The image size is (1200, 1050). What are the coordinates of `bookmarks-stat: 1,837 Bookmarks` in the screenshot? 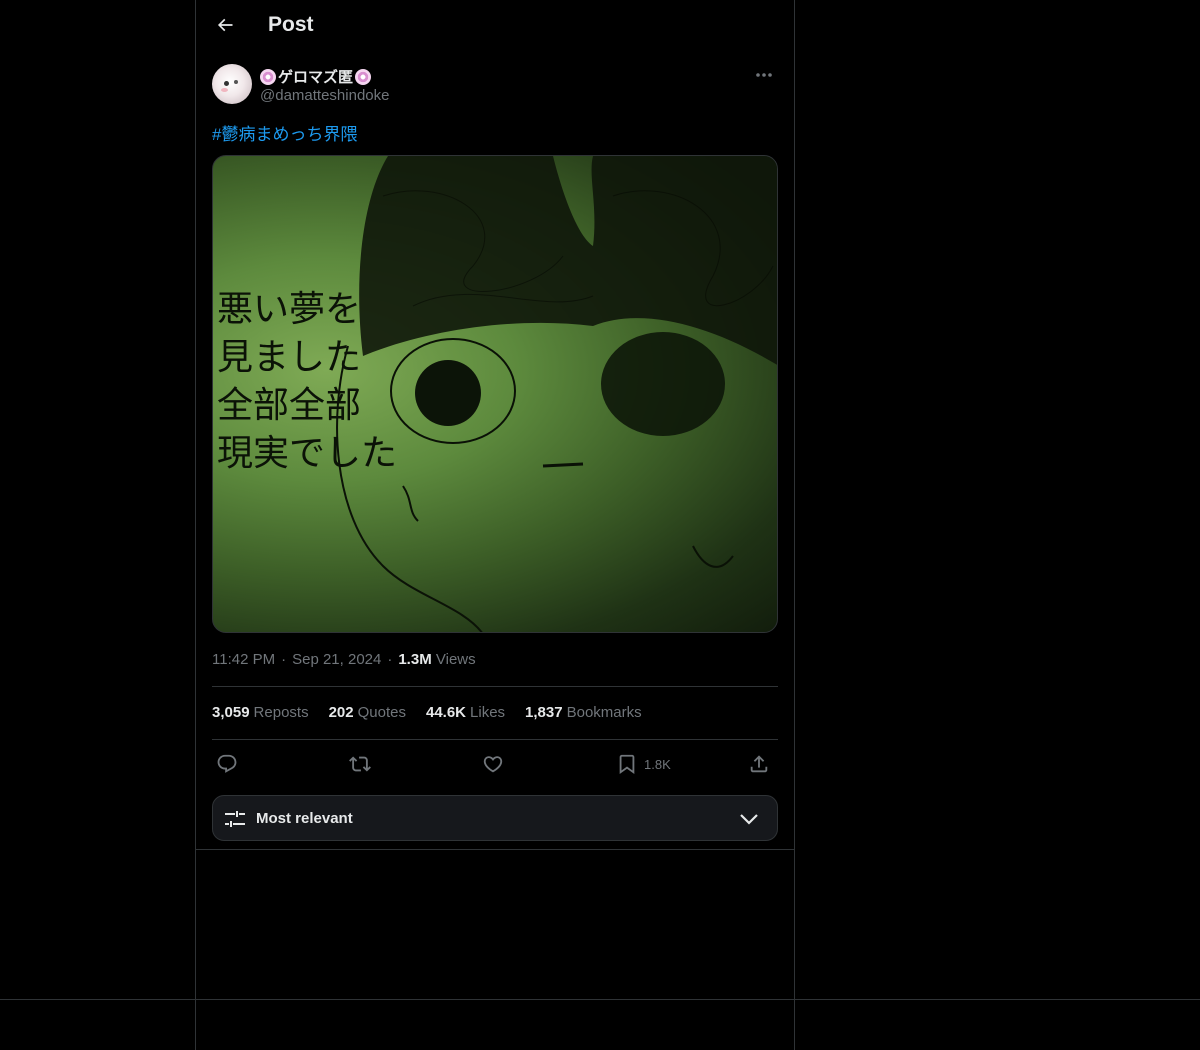 It's located at (583, 712).